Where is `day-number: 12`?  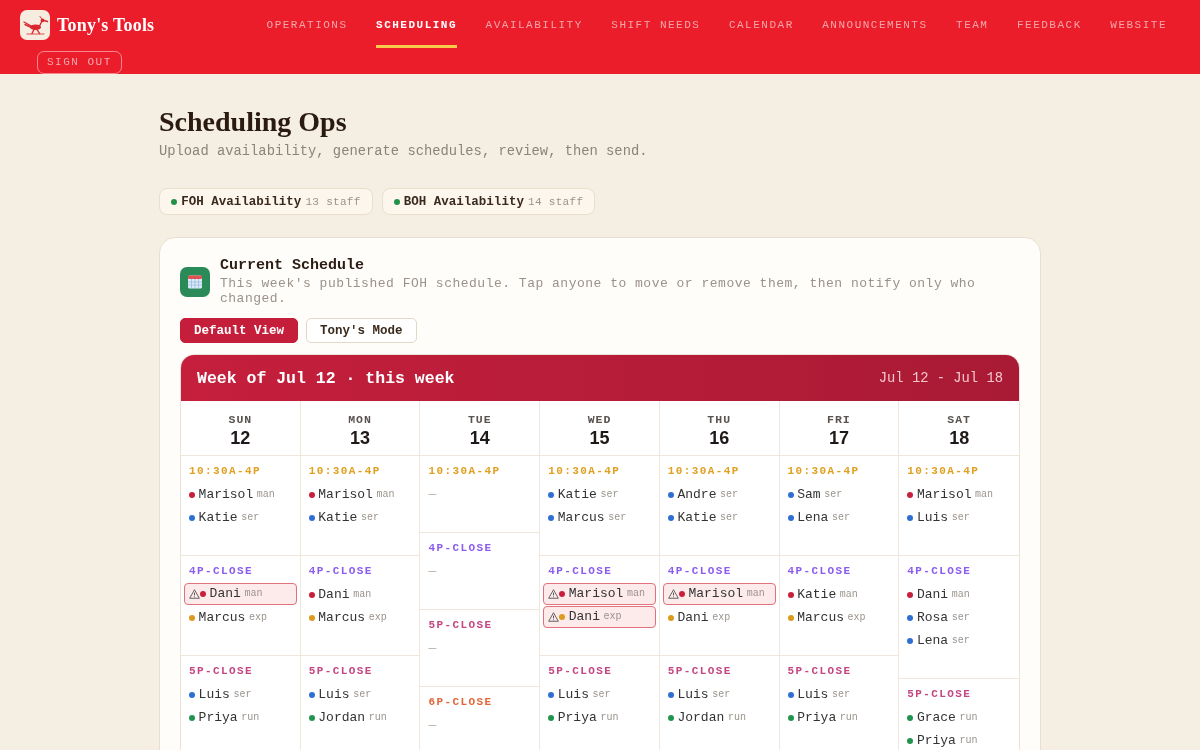
day-number: 12 is located at coordinates (240, 438).